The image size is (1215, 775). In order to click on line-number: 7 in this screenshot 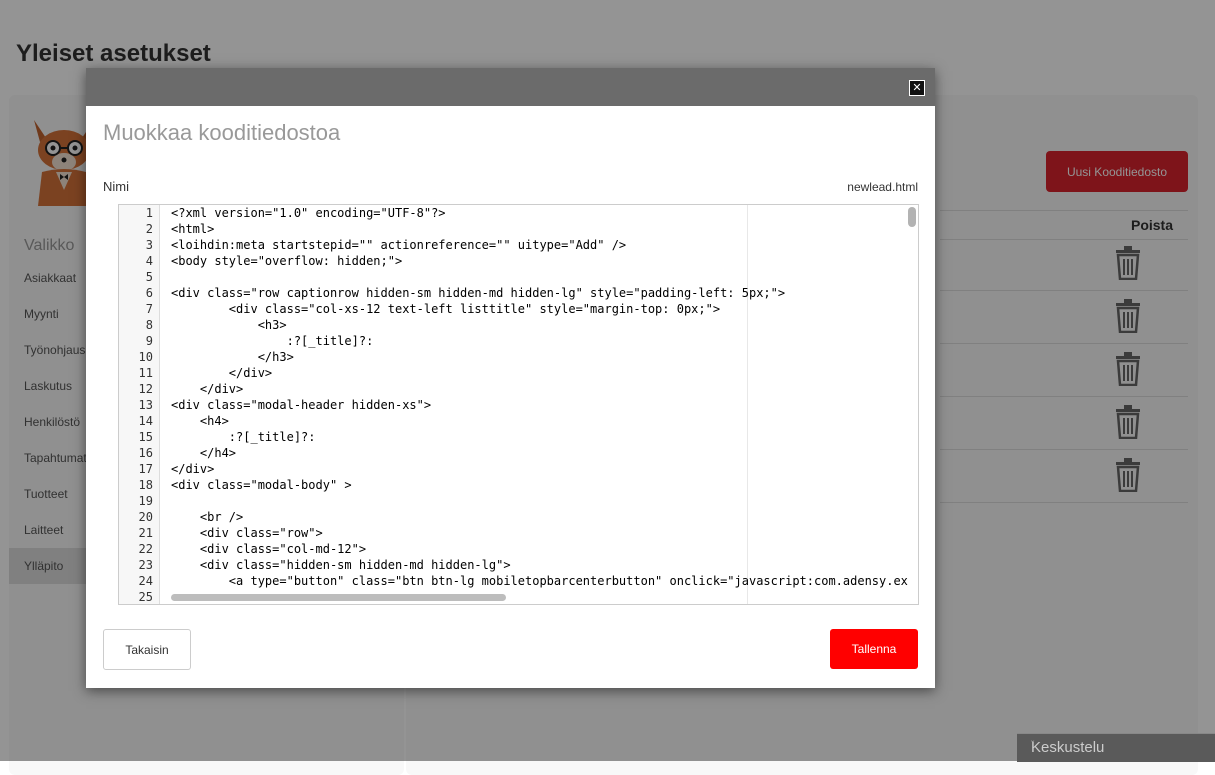, I will do `click(149, 309)`.